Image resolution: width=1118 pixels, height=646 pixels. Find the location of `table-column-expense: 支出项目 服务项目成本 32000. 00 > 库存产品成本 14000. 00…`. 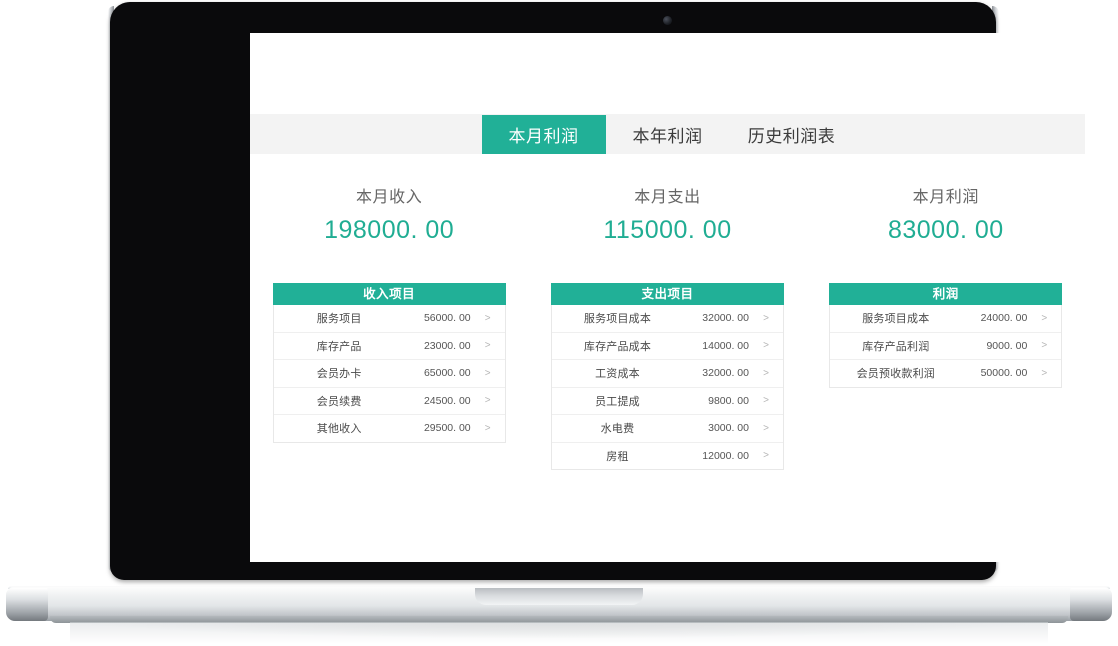

table-column-expense: 支出项目 服务项目成本 32000. 00 > 库存产品成本 14000. 00… is located at coordinates (667, 376).